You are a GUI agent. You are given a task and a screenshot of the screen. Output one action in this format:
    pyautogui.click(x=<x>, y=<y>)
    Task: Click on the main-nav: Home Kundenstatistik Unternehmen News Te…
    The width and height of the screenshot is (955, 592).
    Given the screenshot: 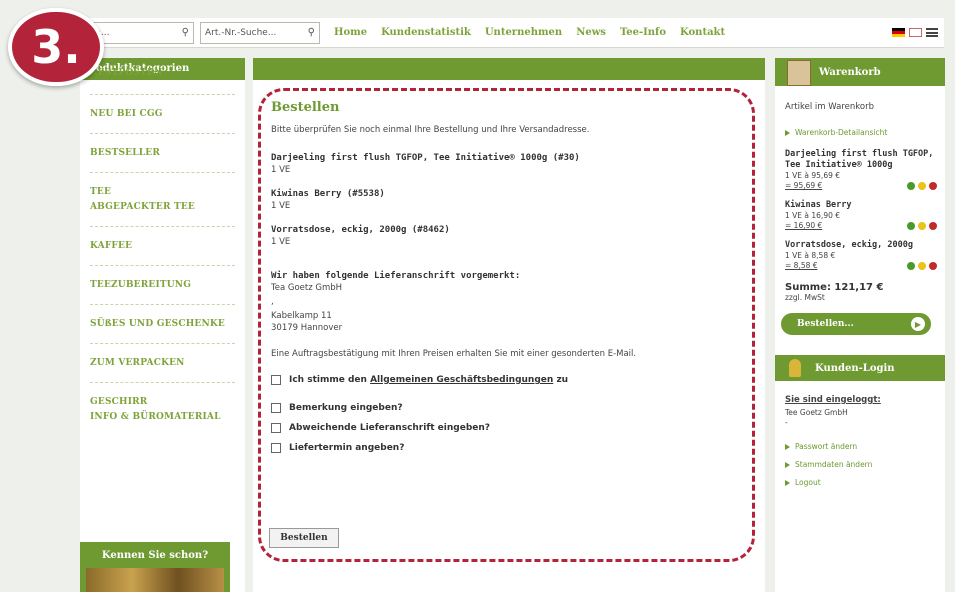 What is the action you would take?
    pyautogui.click(x=529, y=32)
    